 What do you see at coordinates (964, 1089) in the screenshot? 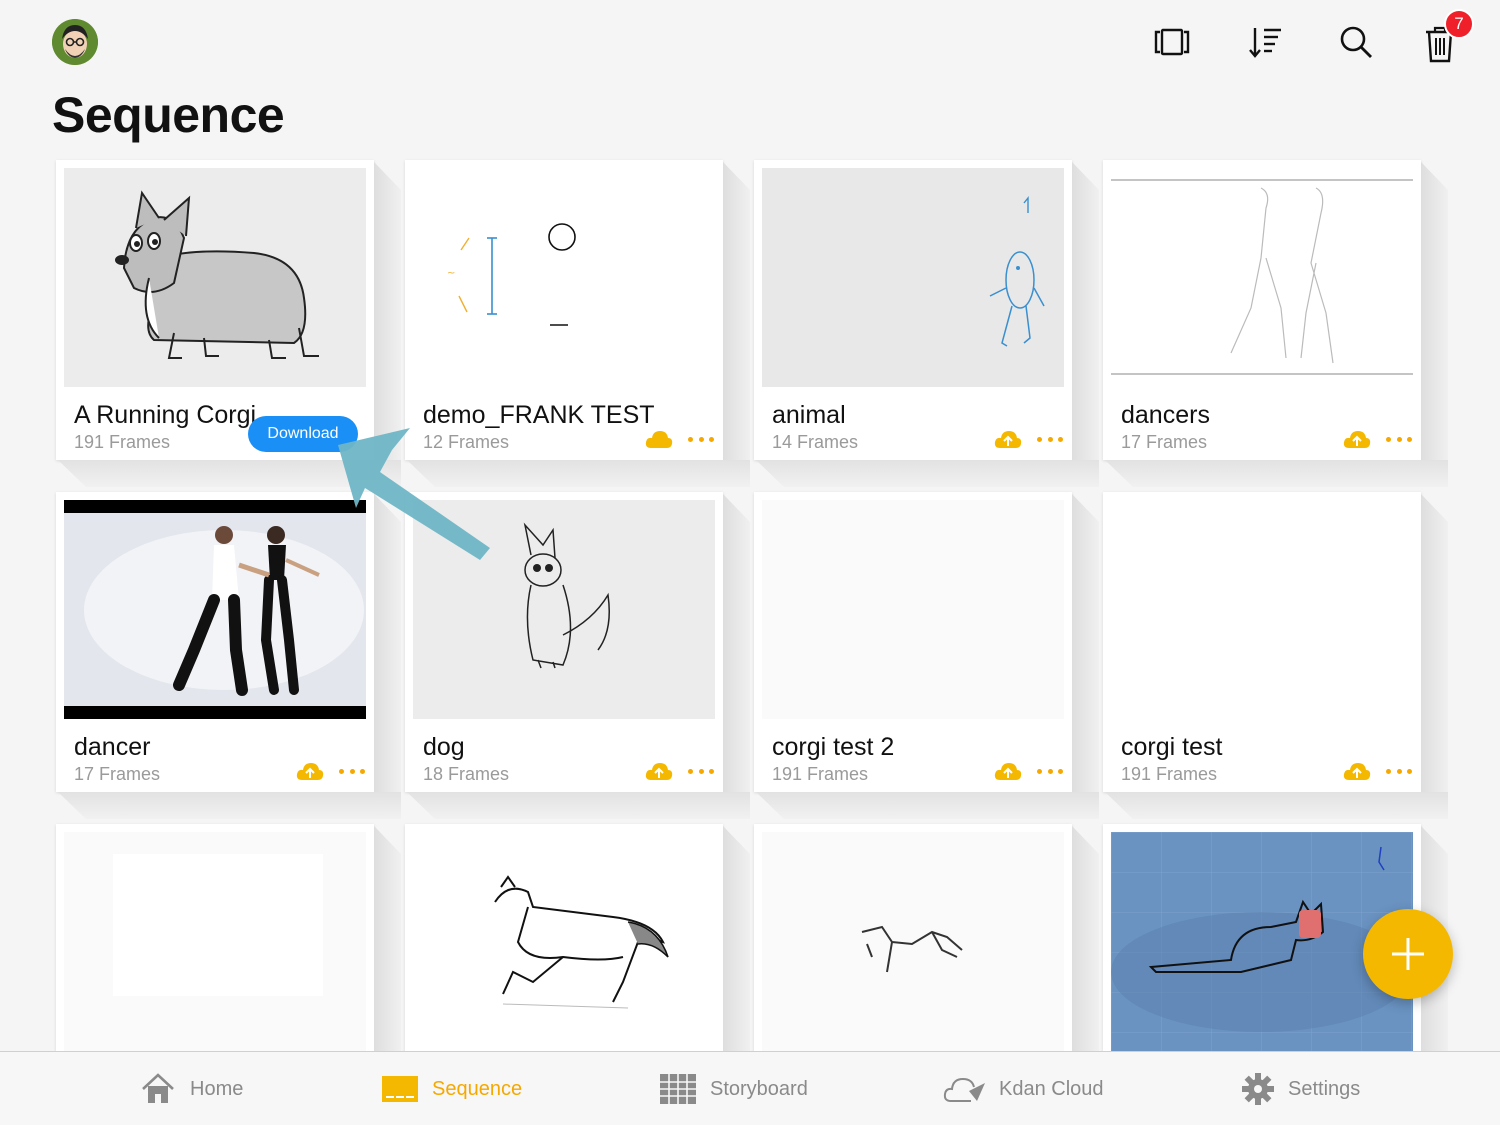
I see `kdan-cloud-icon` at bounding box center [964, 1089].